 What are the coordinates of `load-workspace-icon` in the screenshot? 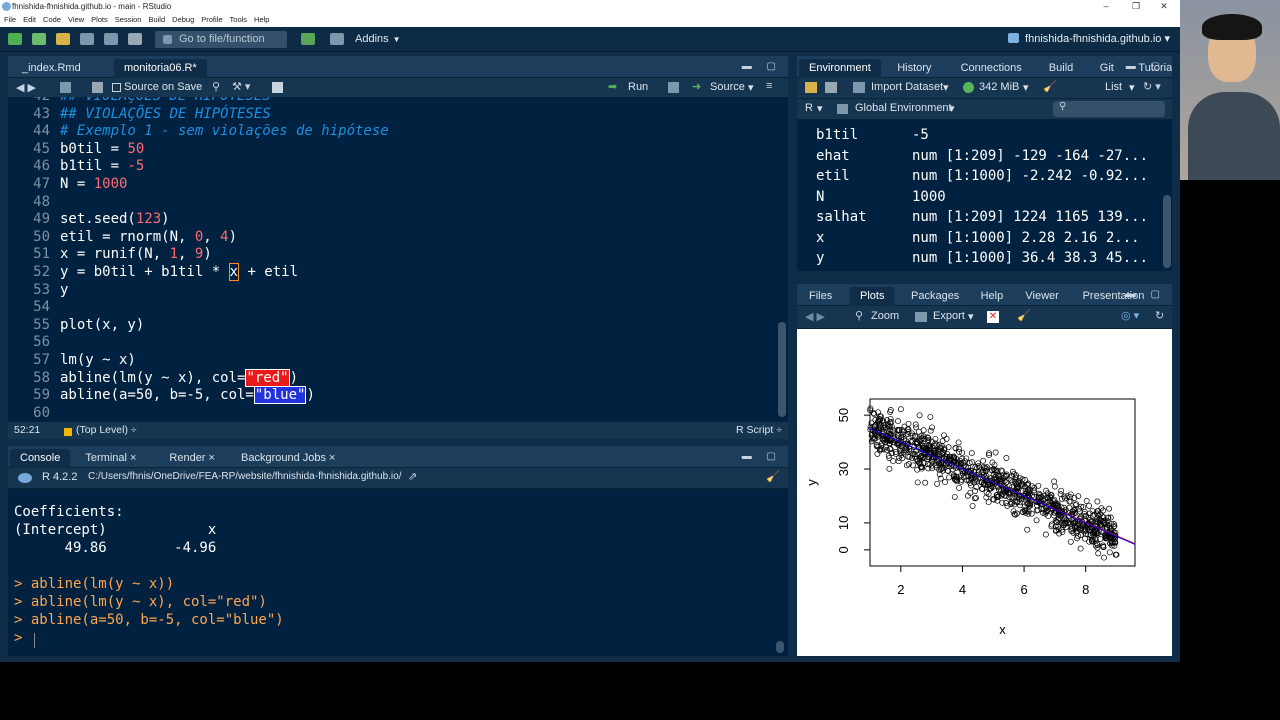 It's located at (811, 87).